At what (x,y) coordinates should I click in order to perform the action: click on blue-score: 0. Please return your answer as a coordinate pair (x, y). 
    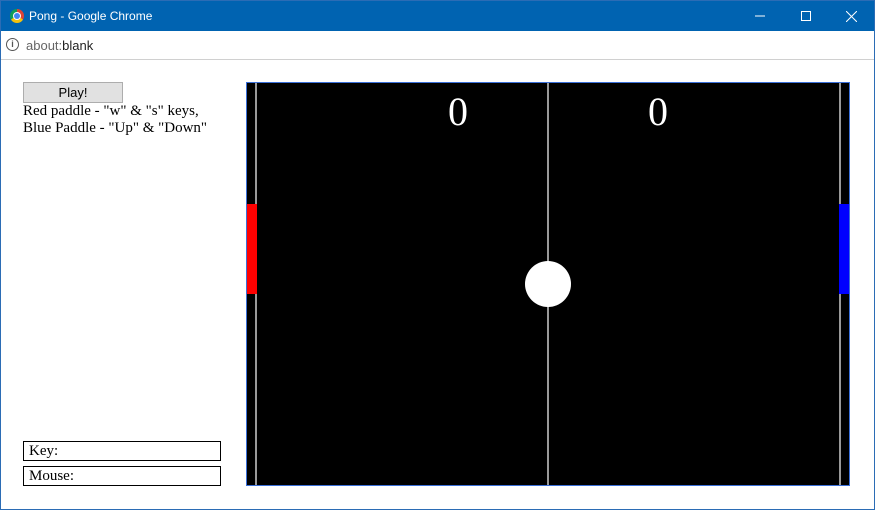
    Looking at the image, I should click on (658, 111).